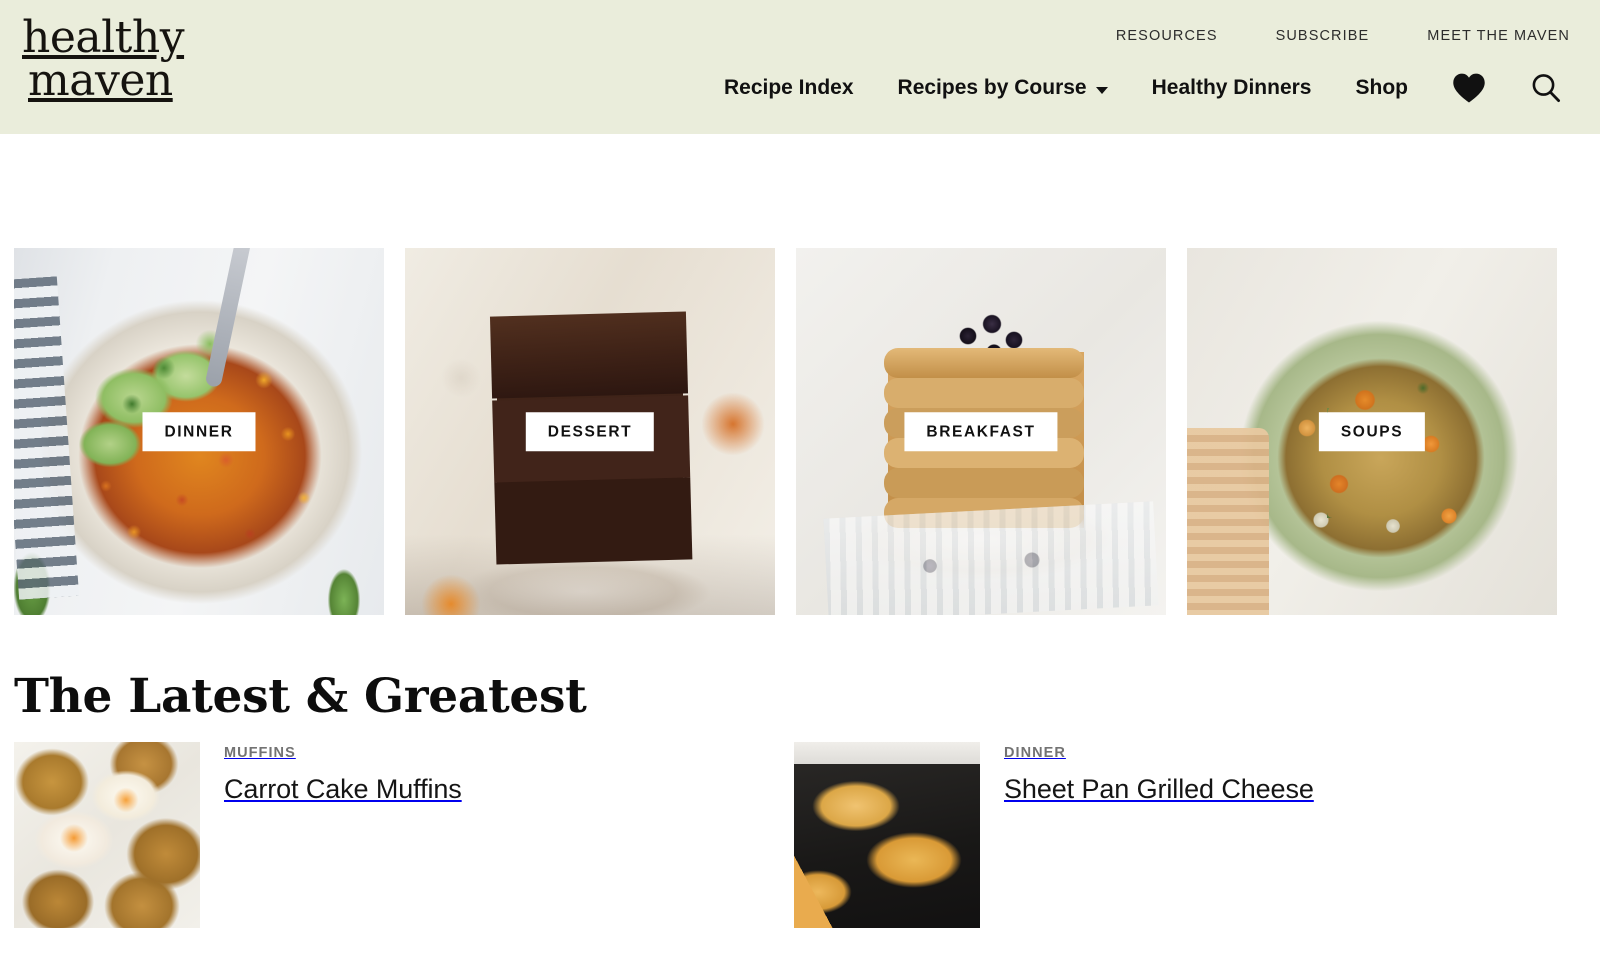 This screenshot has width=1600, height=969. I want to click on chevron-down-icon, so click(1101, 90).